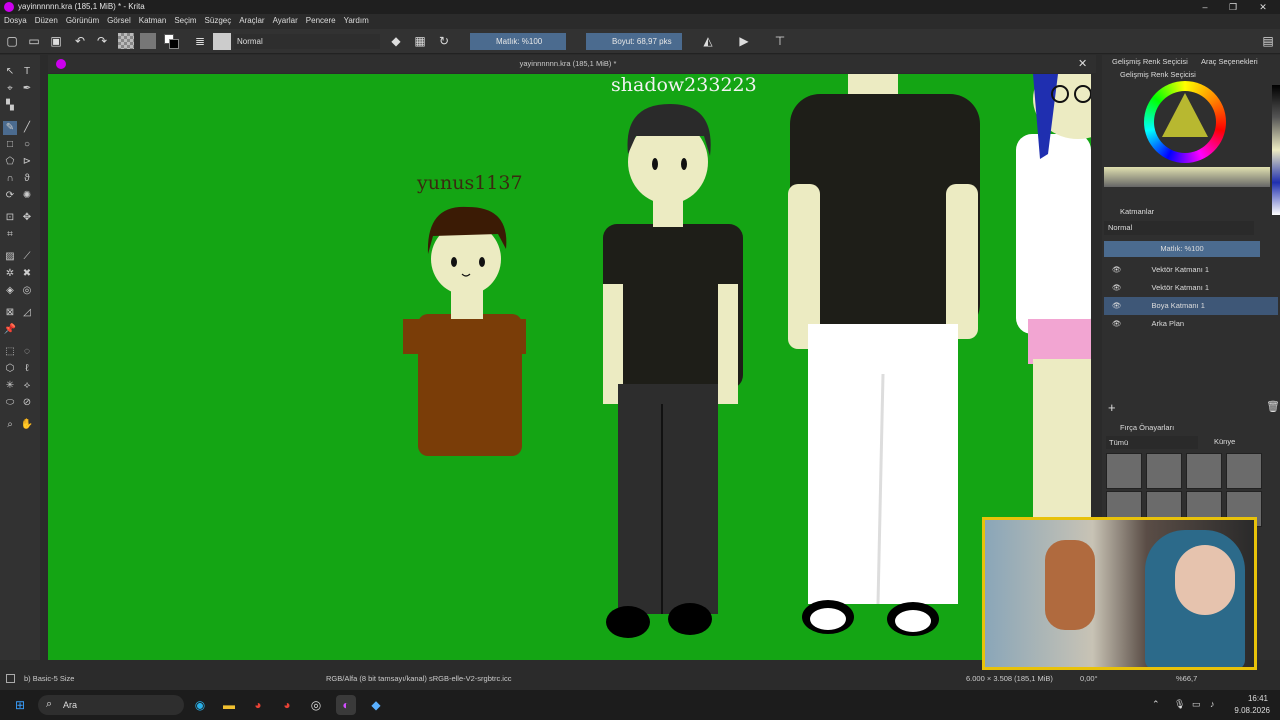 The width and height of the screenshot is (1280, 720). I want to click on select-shape-icon: ↖, so click(10, 72).